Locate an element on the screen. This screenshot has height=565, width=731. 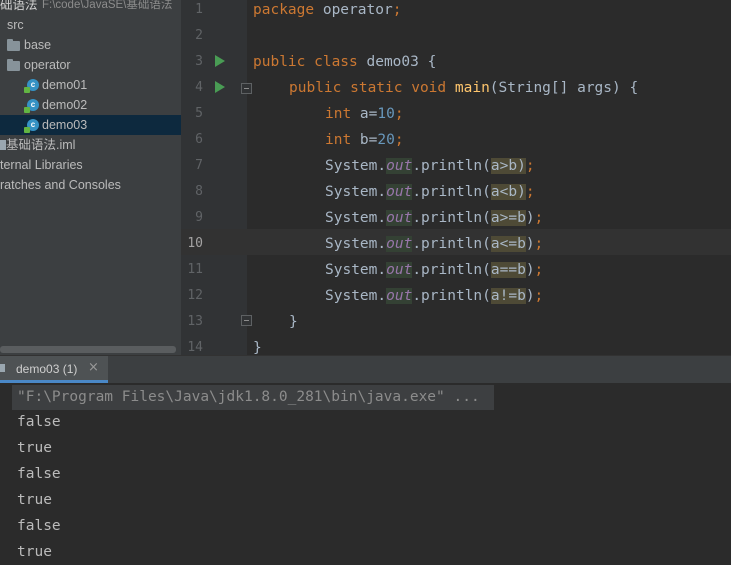
line-number: 7 is located at coordinates (199, 165).